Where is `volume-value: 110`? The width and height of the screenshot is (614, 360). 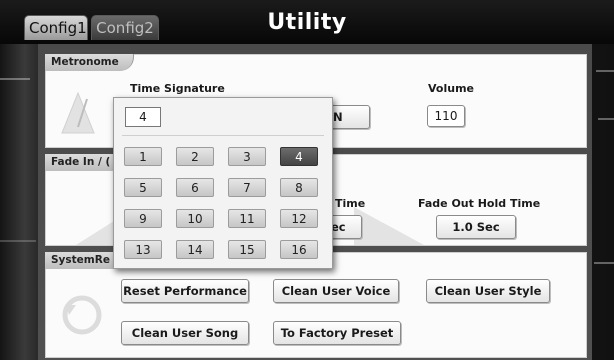 volume-value: 110 is located at coordinates (446, 116).